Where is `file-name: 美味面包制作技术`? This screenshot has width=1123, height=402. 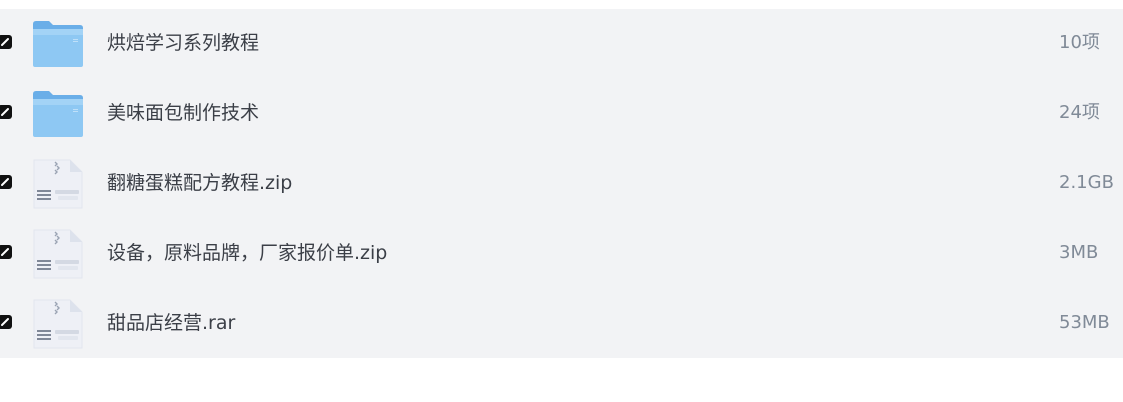 file-name: 美味面包制作技术 is located at coordinates (183, 113).